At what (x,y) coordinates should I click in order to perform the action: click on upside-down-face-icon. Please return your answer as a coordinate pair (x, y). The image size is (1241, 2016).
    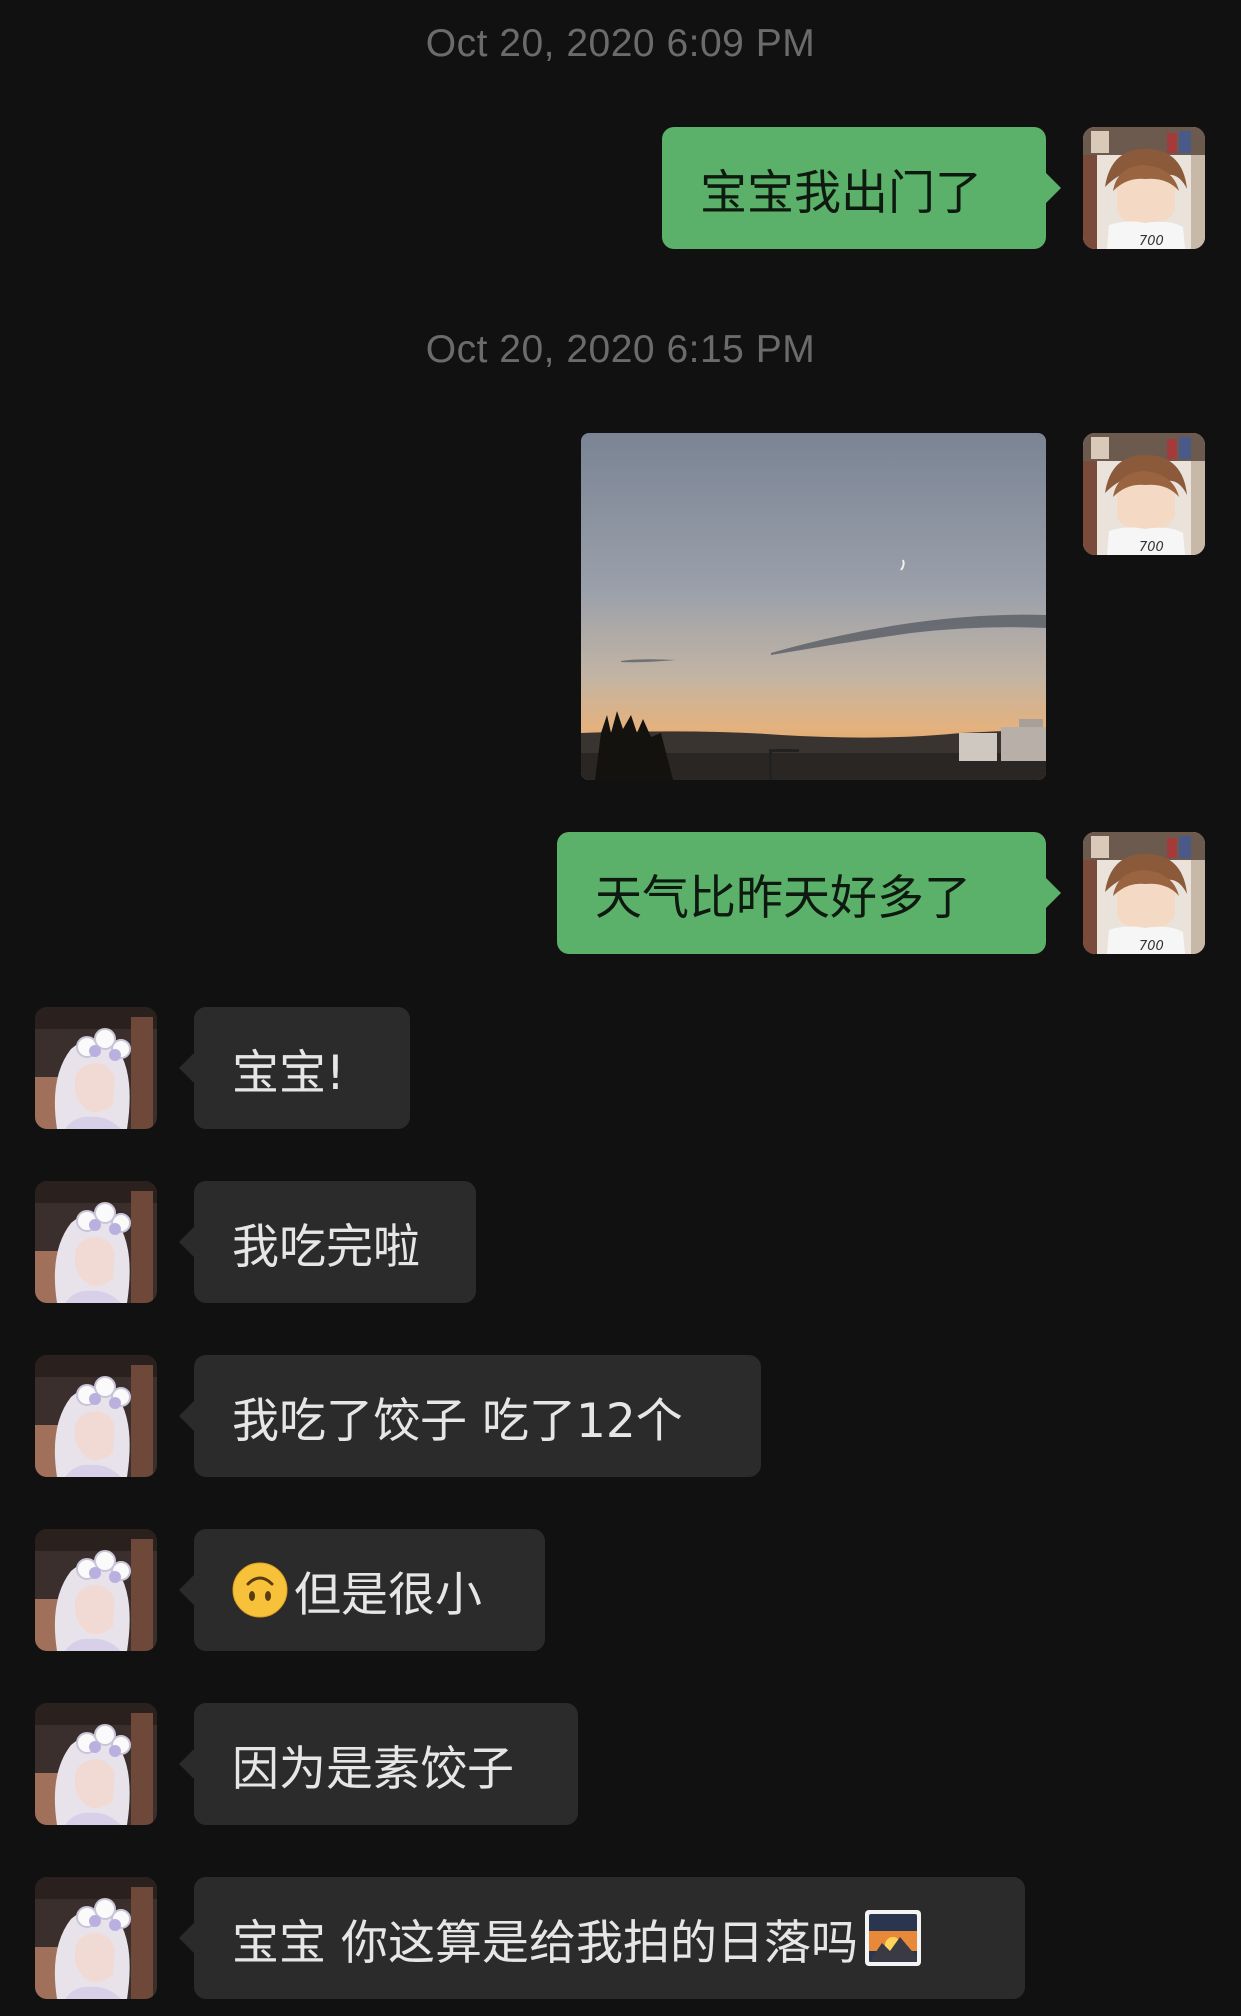
    Looking at the image, I should click on (260, 1590).